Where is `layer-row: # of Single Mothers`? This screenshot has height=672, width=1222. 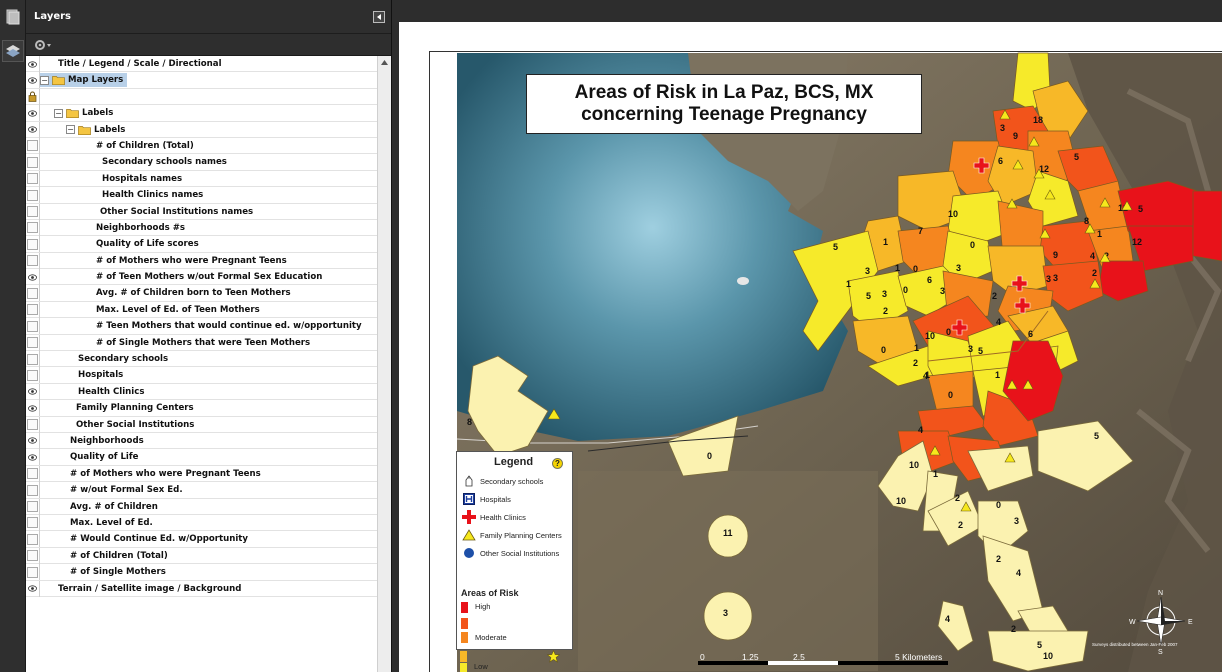 layer-row: # of Single Mothers is located at coordinates (201, 572).